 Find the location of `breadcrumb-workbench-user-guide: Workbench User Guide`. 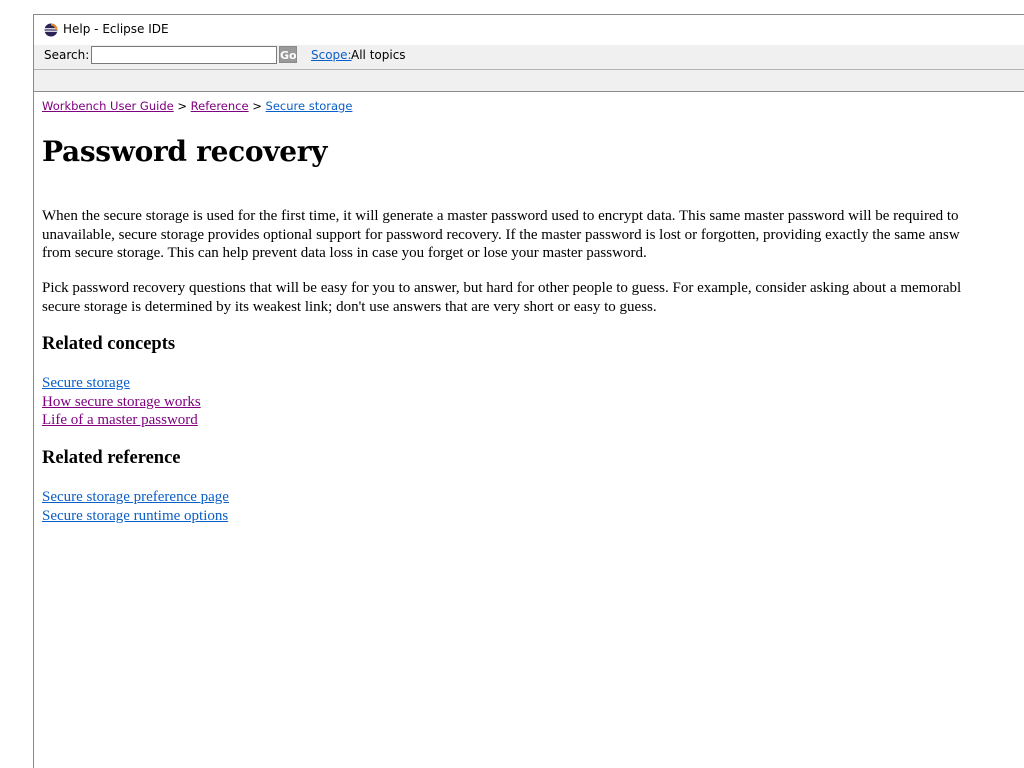

breadcrumb-workbench-user-guide: Workbench User Guide is located at coordinates (108, 106).